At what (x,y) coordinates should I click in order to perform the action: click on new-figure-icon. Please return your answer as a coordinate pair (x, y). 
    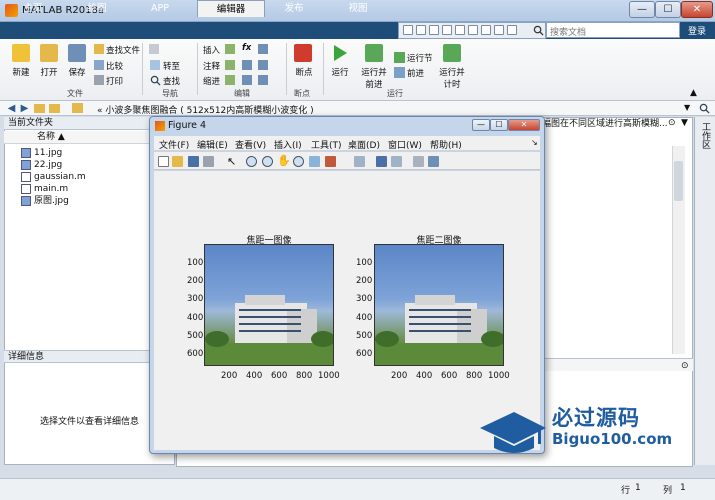
    Looking at the image, I should click on (163, 161).